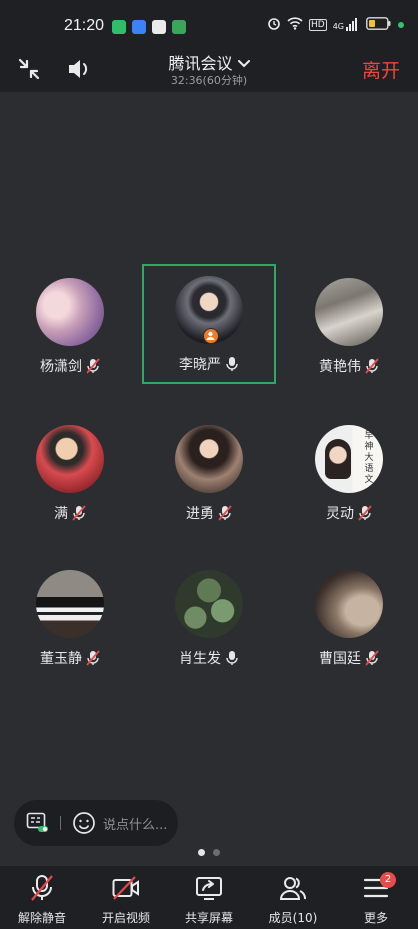  What do you see at coordinates (292, 888) in the screenshot?
I see `members-icon` at bounding box center [292, 888].